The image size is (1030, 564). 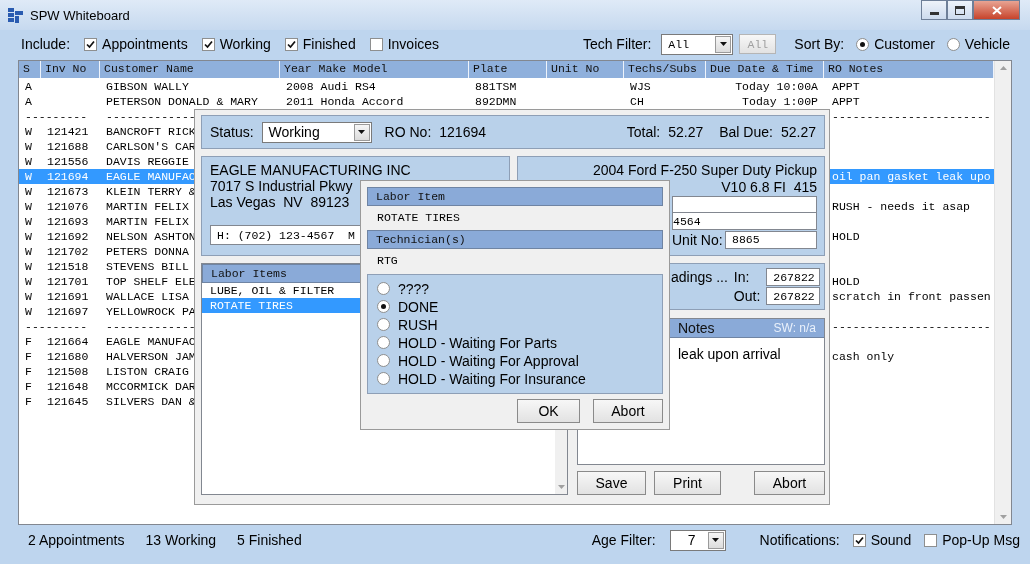 What do you see at coordinates (515, 239) in the screenshot?
I see `section-header: Technician(s)` at bounding box center [515, 239].